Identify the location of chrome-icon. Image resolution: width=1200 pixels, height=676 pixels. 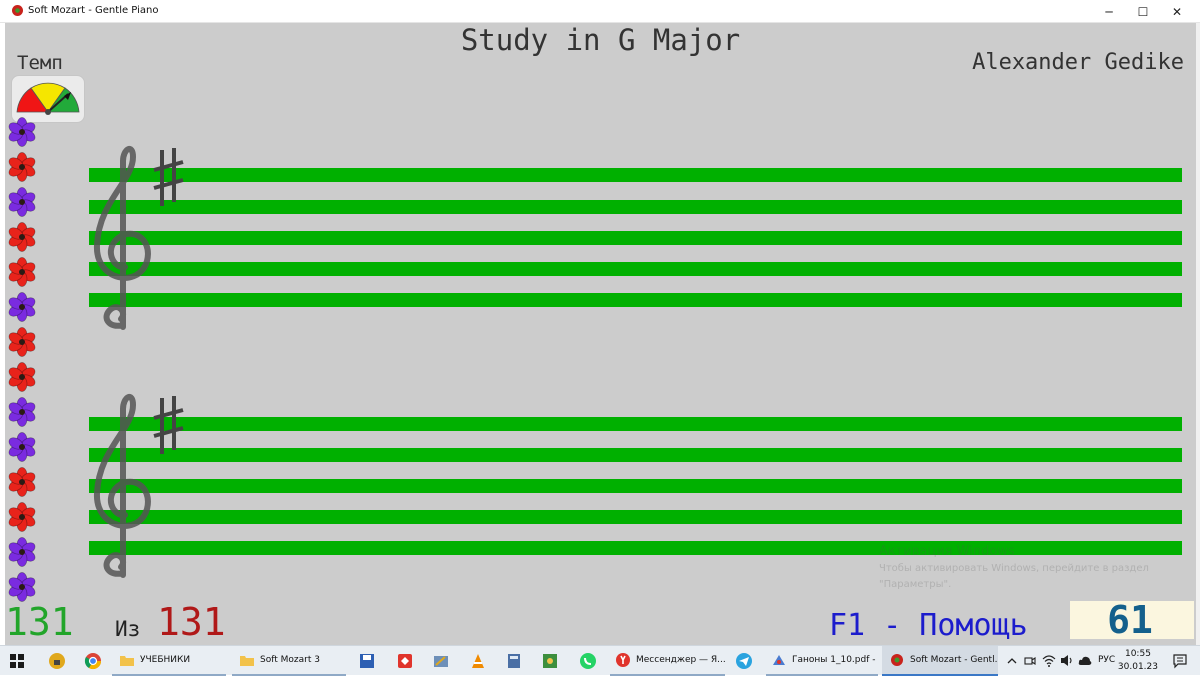
(93, 661).